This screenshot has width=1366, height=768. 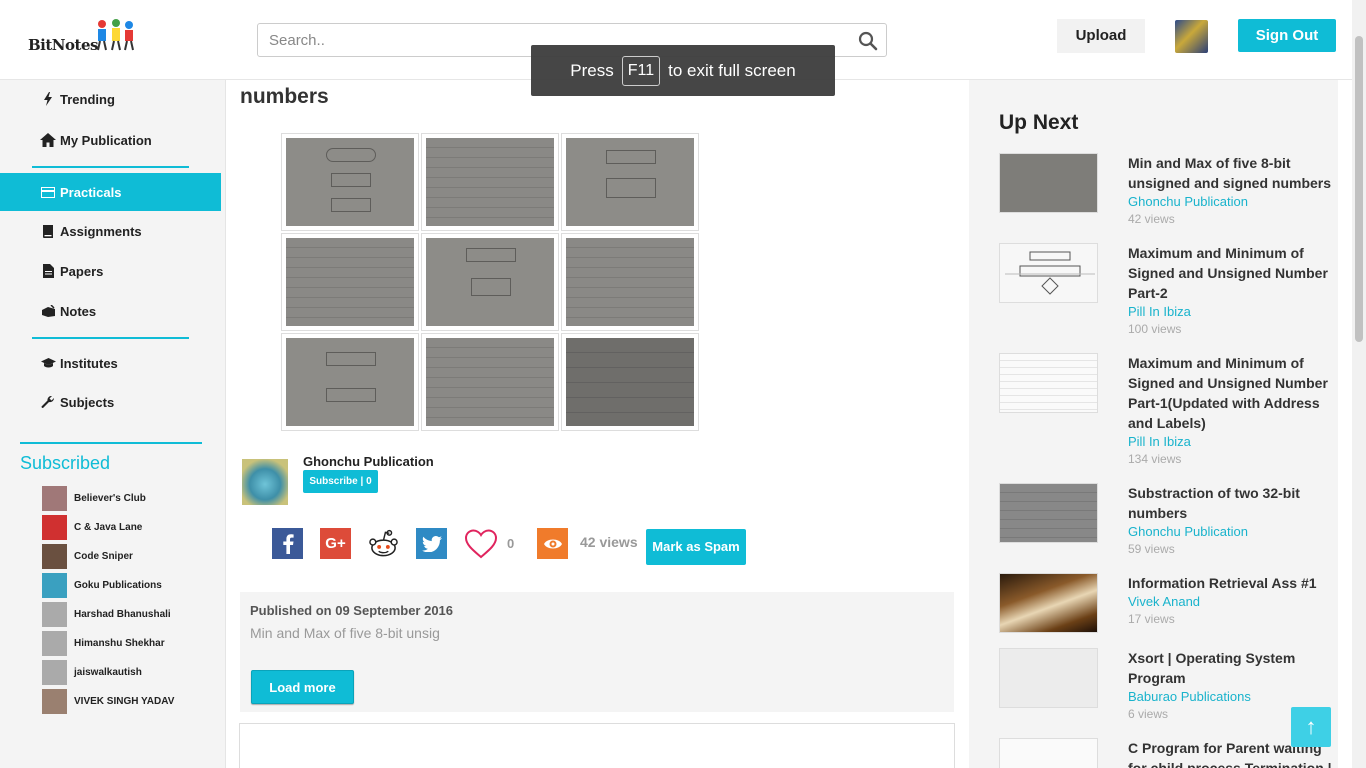 I want to click on reddit-icon, so click(x=383, y=542).